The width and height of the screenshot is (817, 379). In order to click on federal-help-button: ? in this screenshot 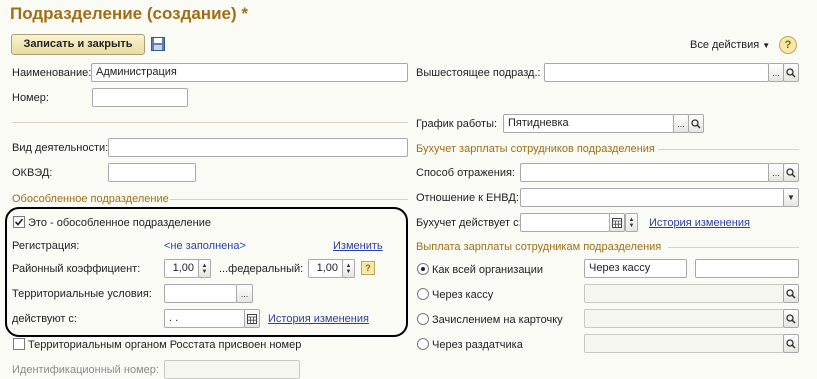, I will do `click(368, 268)`.